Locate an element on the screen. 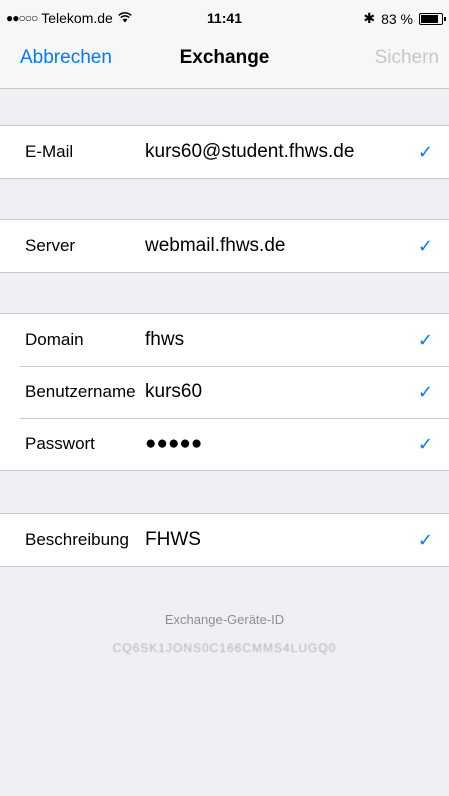  password-row: Passwort ●●●●● ✓ is located at coordinates (224, 444).